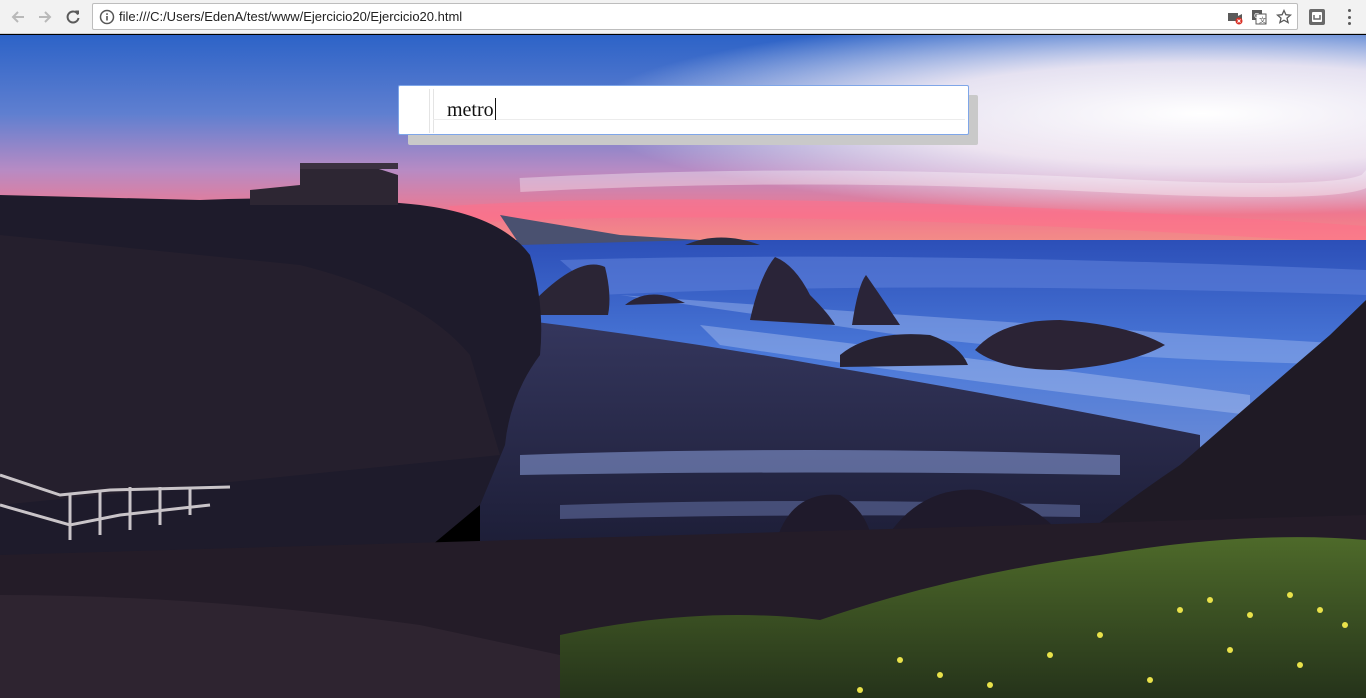 The image size is (1366, 698). I want to click on back-button, so click(18, 17).